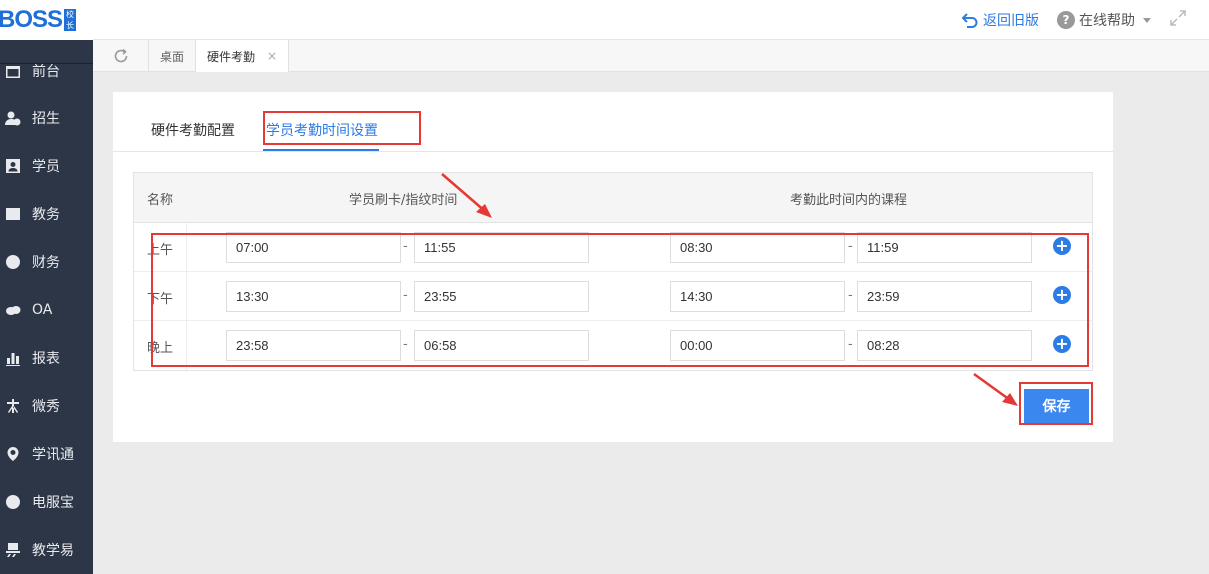 This screenshot has width=1209, height=574. What do you see at coordinates (13, 71) in the screenshot?
I see `calendar-icon` at bounding box center [13, 71].